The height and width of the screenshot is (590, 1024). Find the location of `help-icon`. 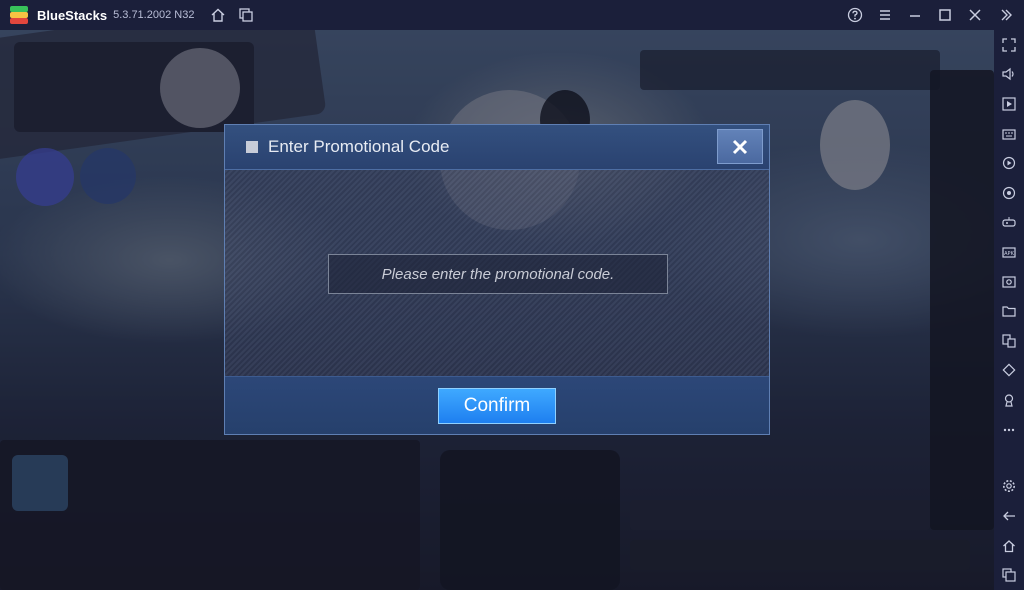

help-icon is located at coordinates (855, 15).